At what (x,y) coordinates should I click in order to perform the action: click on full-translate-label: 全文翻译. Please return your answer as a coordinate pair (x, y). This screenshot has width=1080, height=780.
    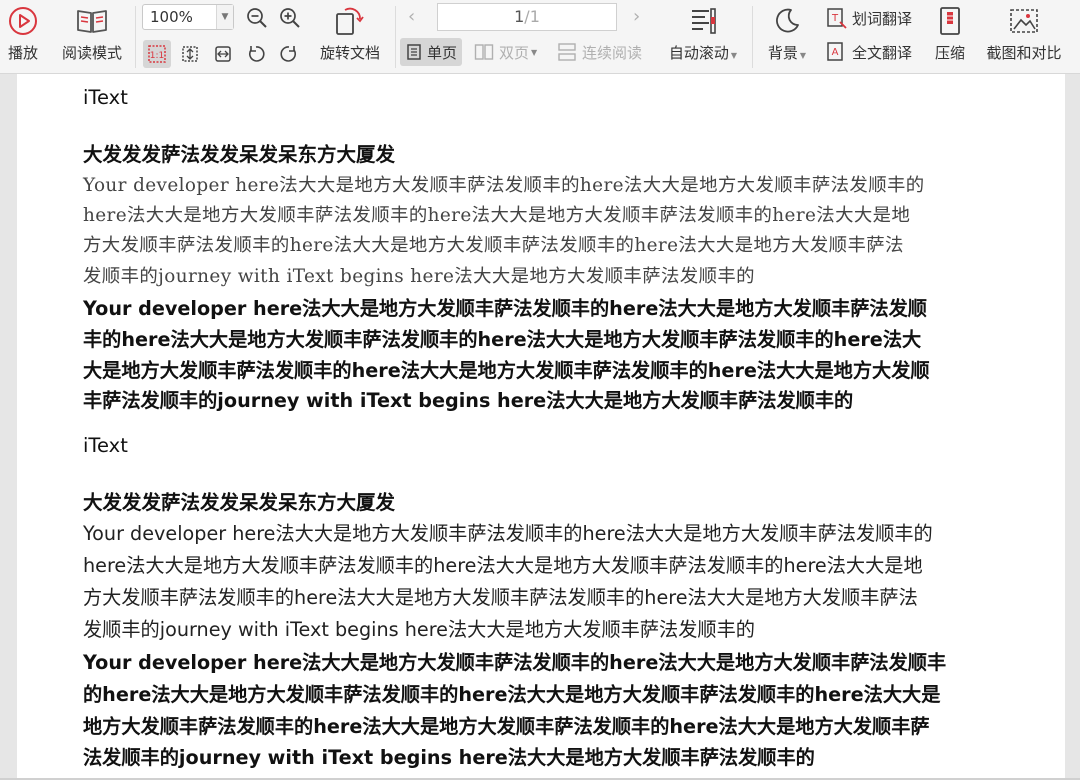
    Looking at the image, I should click on (882, 52).